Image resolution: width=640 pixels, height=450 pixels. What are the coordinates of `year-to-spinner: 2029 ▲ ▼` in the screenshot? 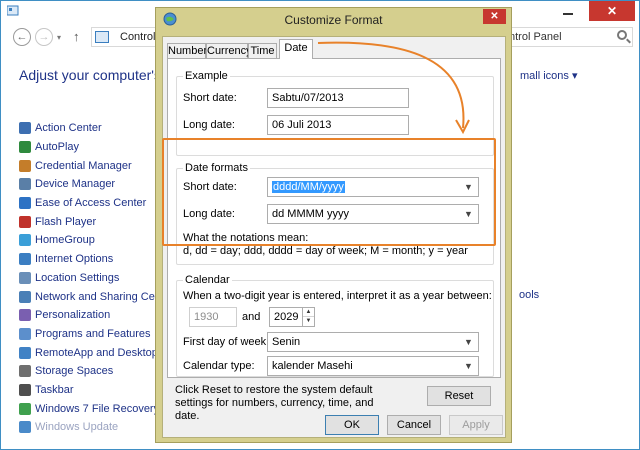 It's located at (292, 317).